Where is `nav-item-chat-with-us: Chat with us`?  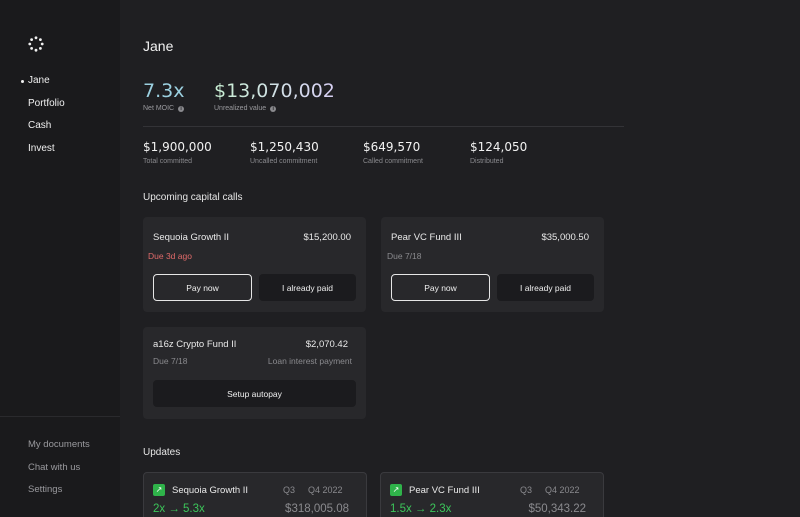 nav-item-chat-with-us: Chat with us is located at coordinates (60, 470).